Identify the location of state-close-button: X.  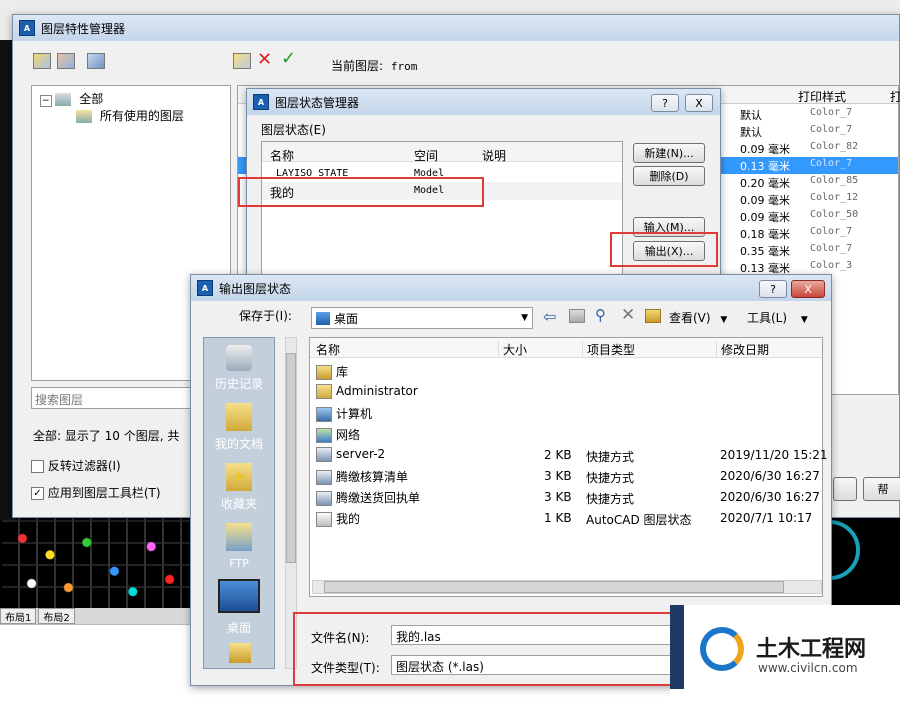
(699, 103).